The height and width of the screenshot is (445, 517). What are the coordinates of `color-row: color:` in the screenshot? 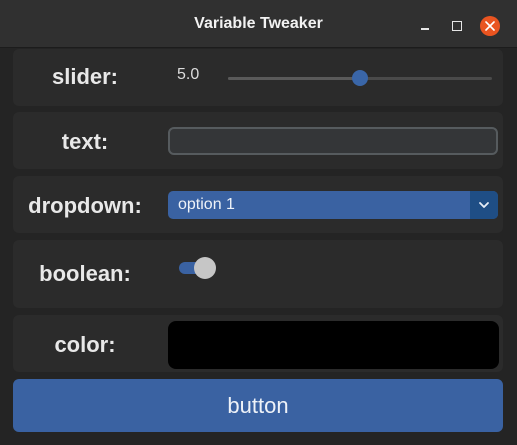 It's located at (258, 343).